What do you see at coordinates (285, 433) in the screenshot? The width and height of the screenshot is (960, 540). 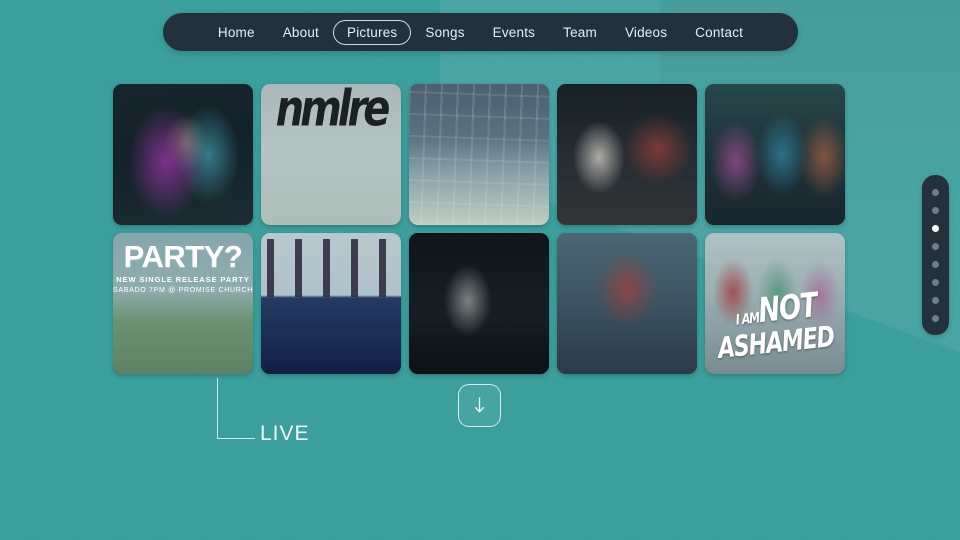 I see `live-label: LIVE` at bounding box center [285, 433].